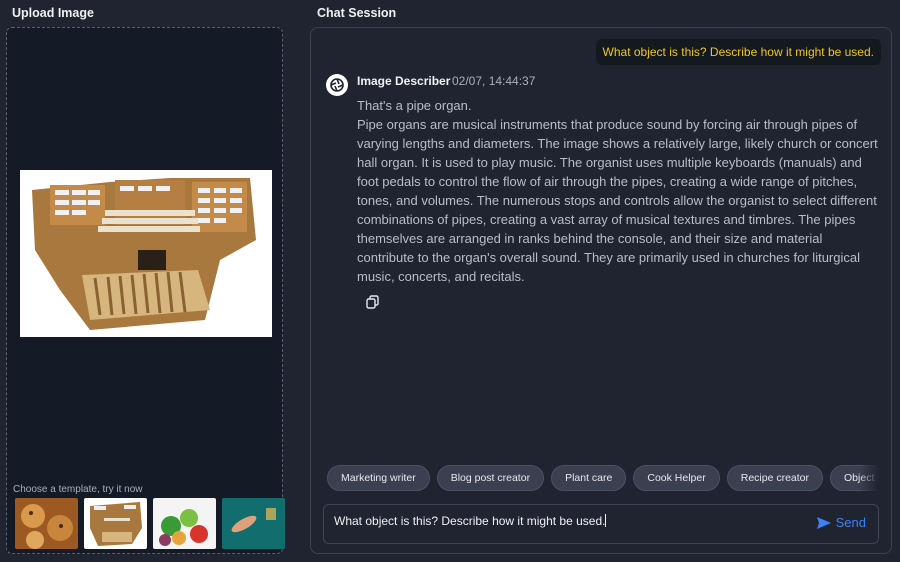  Describe the element at coordinates (378, 478) in the screenshot. I see `chip-marketing-writer: Marketing writer` at that location.